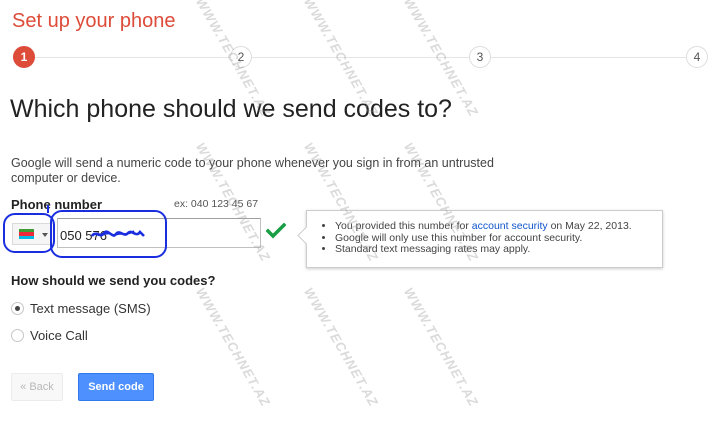 The width and height of the screenshot is (719, 431). What do you see at coordinates (480, 57) in the screenshot?
I see `step-3: 3` at bounding box center [480, 57].